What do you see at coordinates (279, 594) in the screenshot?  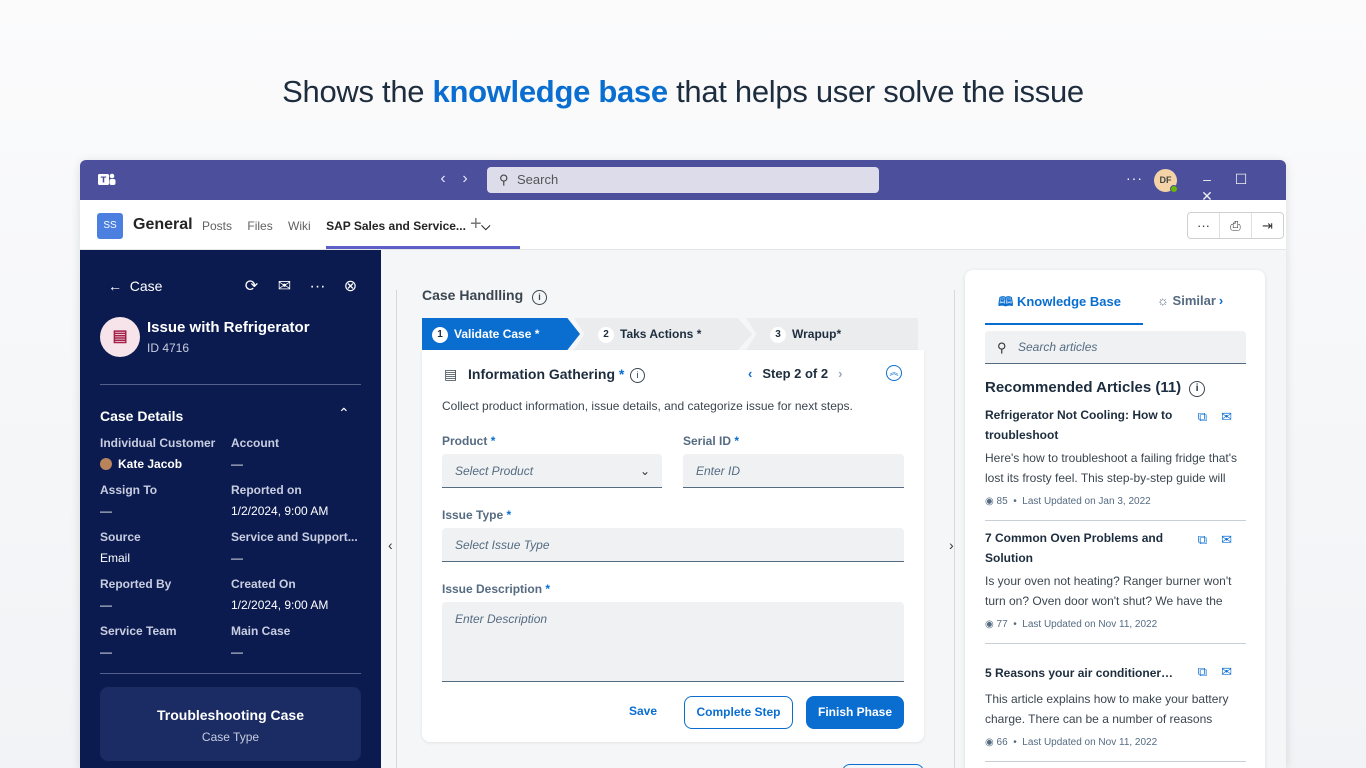 I see `field-created-on: Created On 1/2/2024, 9:00 AM` at bounding box center [279, 594].